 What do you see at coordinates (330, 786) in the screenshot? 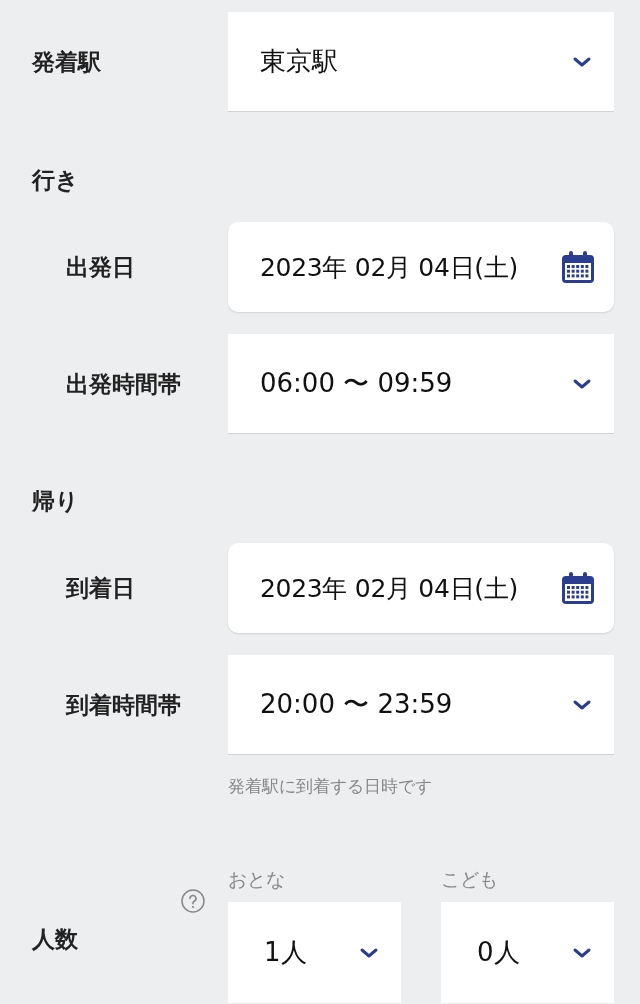
I see `helper-text: 発着駅に到着する日時です` at bounding box center [330, 786].